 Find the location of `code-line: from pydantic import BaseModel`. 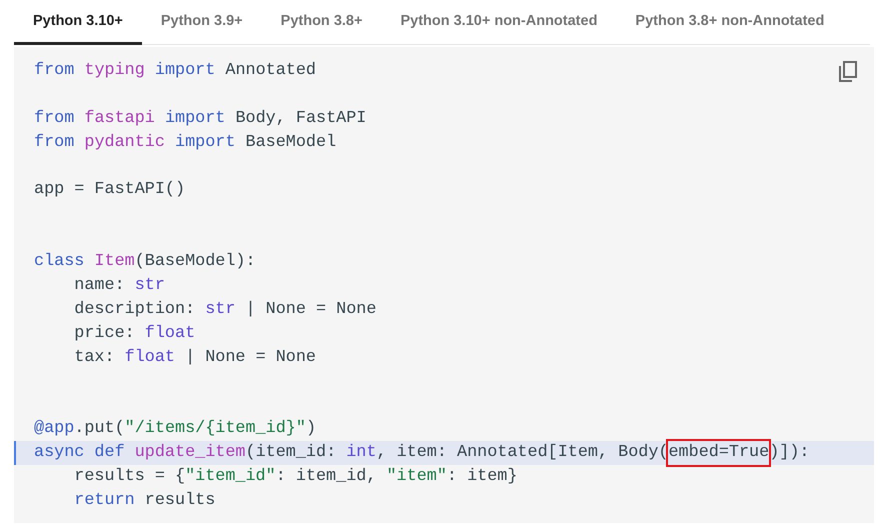

code-line: from pydantic import BaseModel is located at coordinates (185, 143).